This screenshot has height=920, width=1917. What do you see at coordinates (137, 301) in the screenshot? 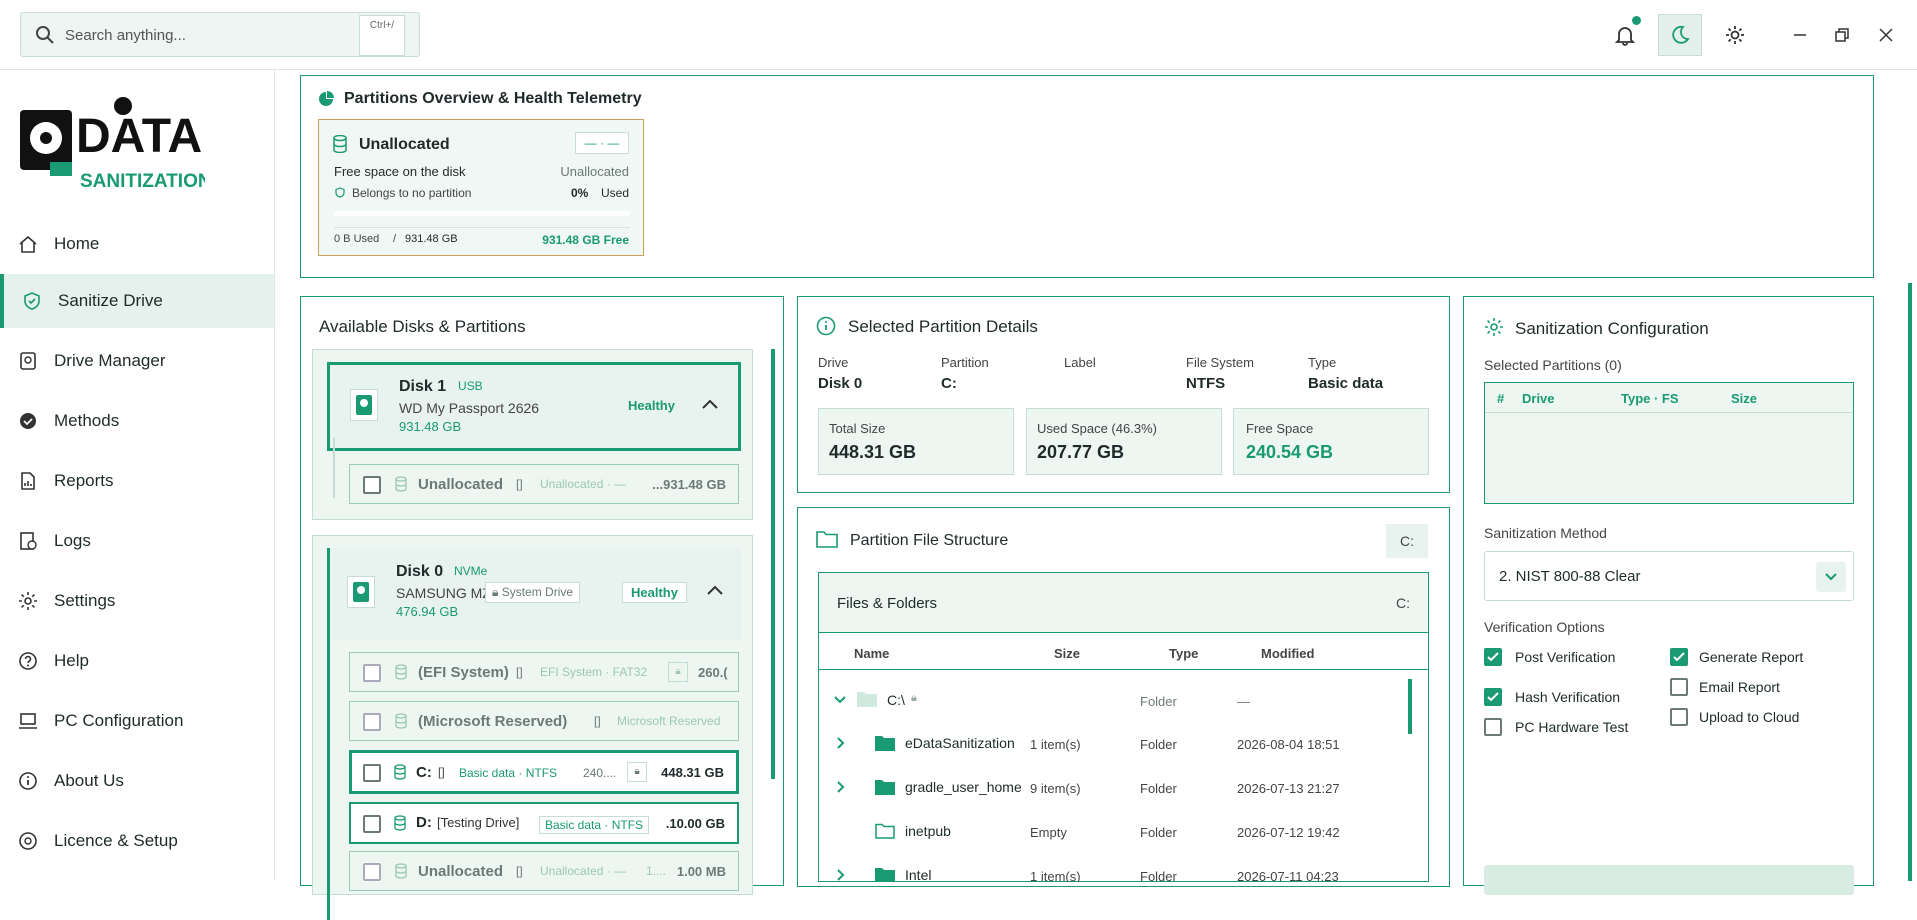
I see `nav-sanitize-drive: Sanitize Drive` at bounding box center [137, 301].